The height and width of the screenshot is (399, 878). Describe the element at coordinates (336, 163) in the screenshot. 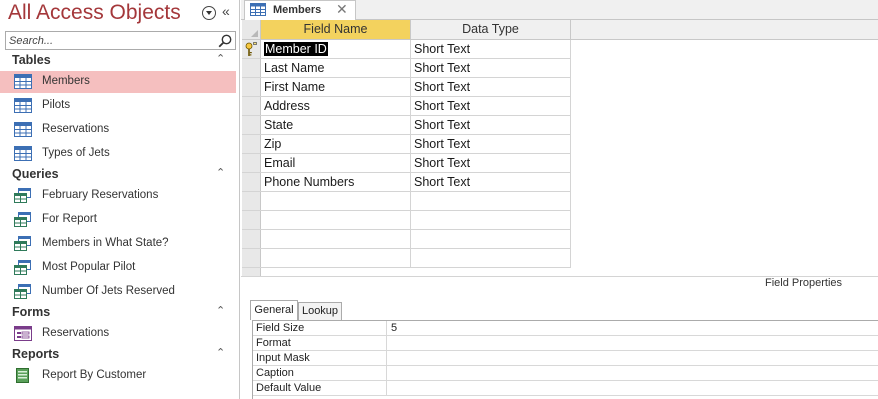

I see `field-name-cell: Email` at that location.